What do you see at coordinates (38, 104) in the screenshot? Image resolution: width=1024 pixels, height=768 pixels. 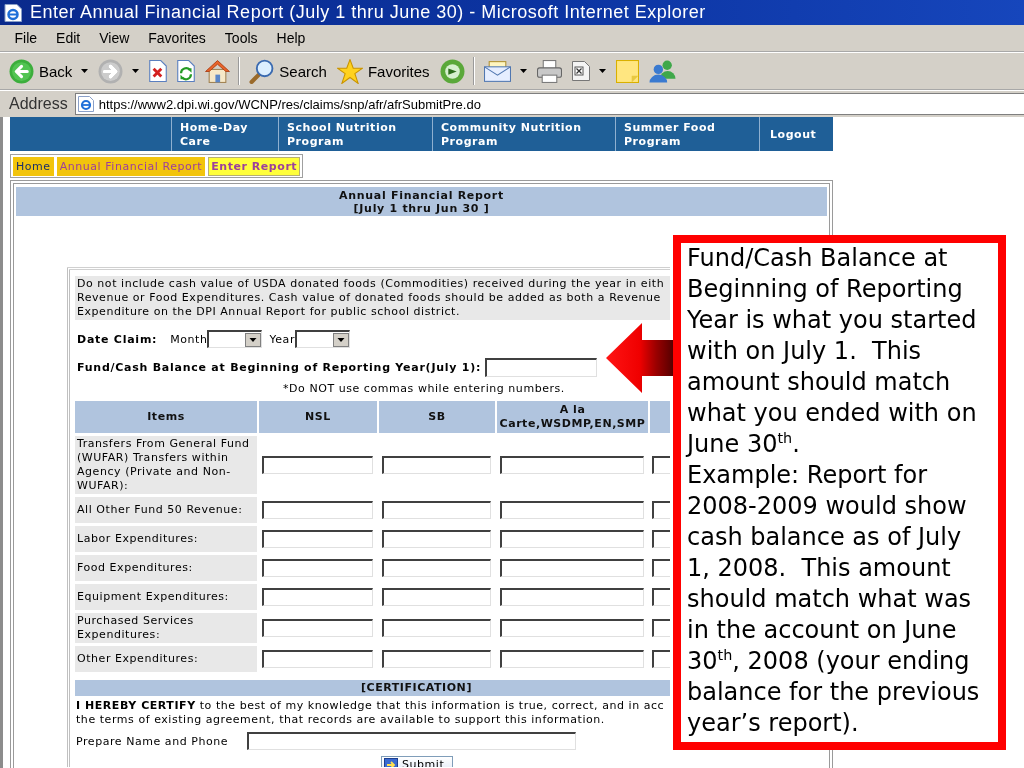 I see `address-label: Address` at bounding box center [38, 104].